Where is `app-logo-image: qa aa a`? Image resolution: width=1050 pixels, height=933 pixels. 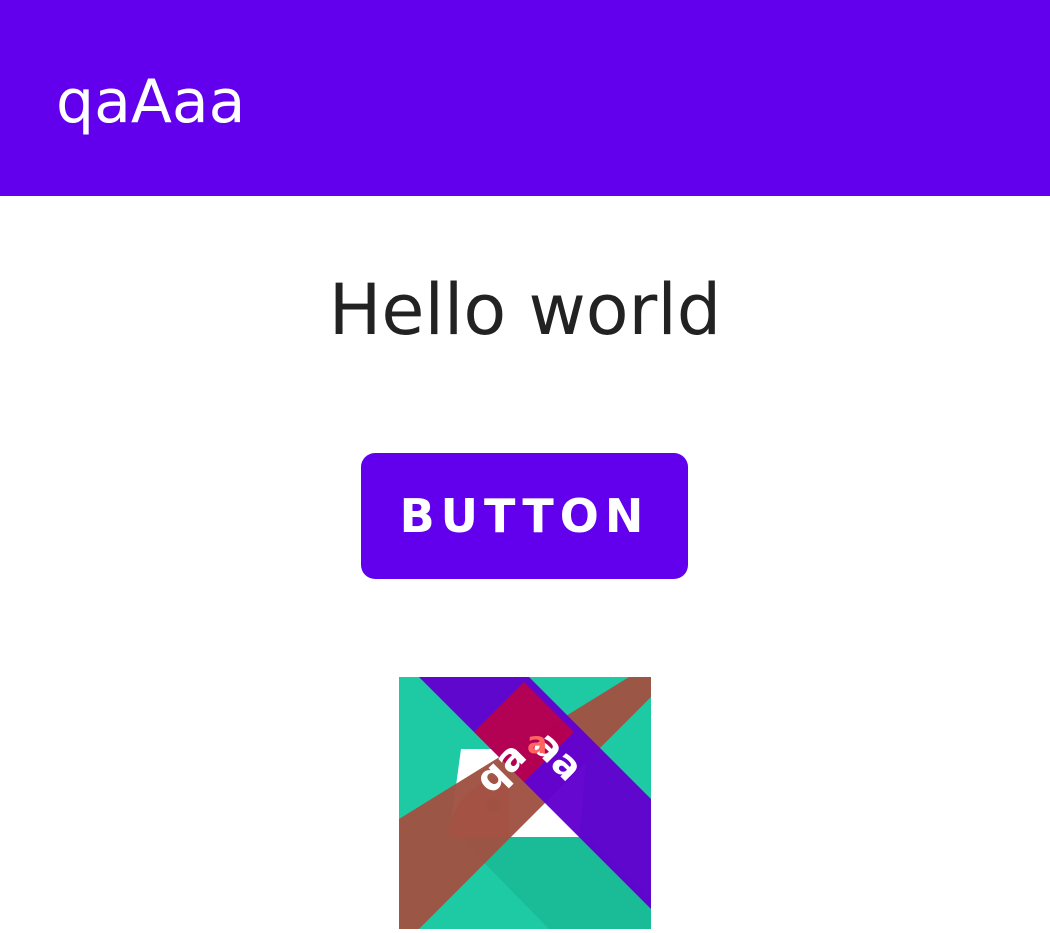 app-logo-image: qa aa a is located at coordinates (525, 803).